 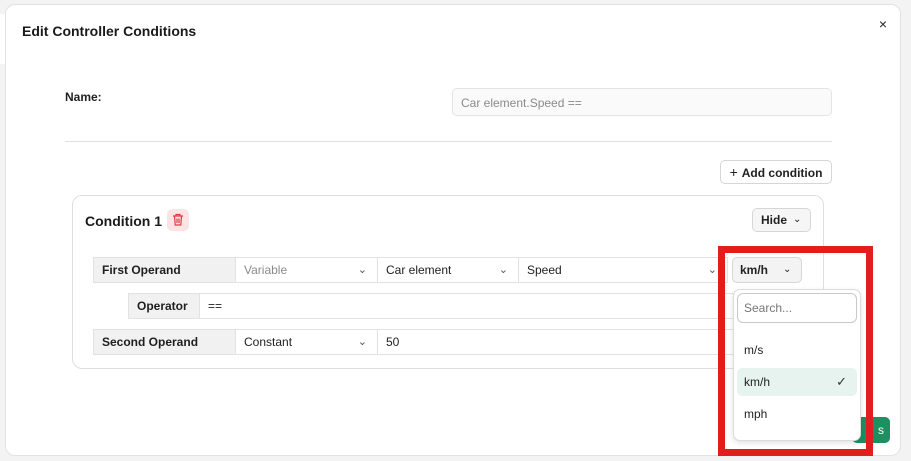 What do you see at coordinates (757, 382) in the screenshot?
I see `unit-option-label: km/h` at bounding box center [757, 382].